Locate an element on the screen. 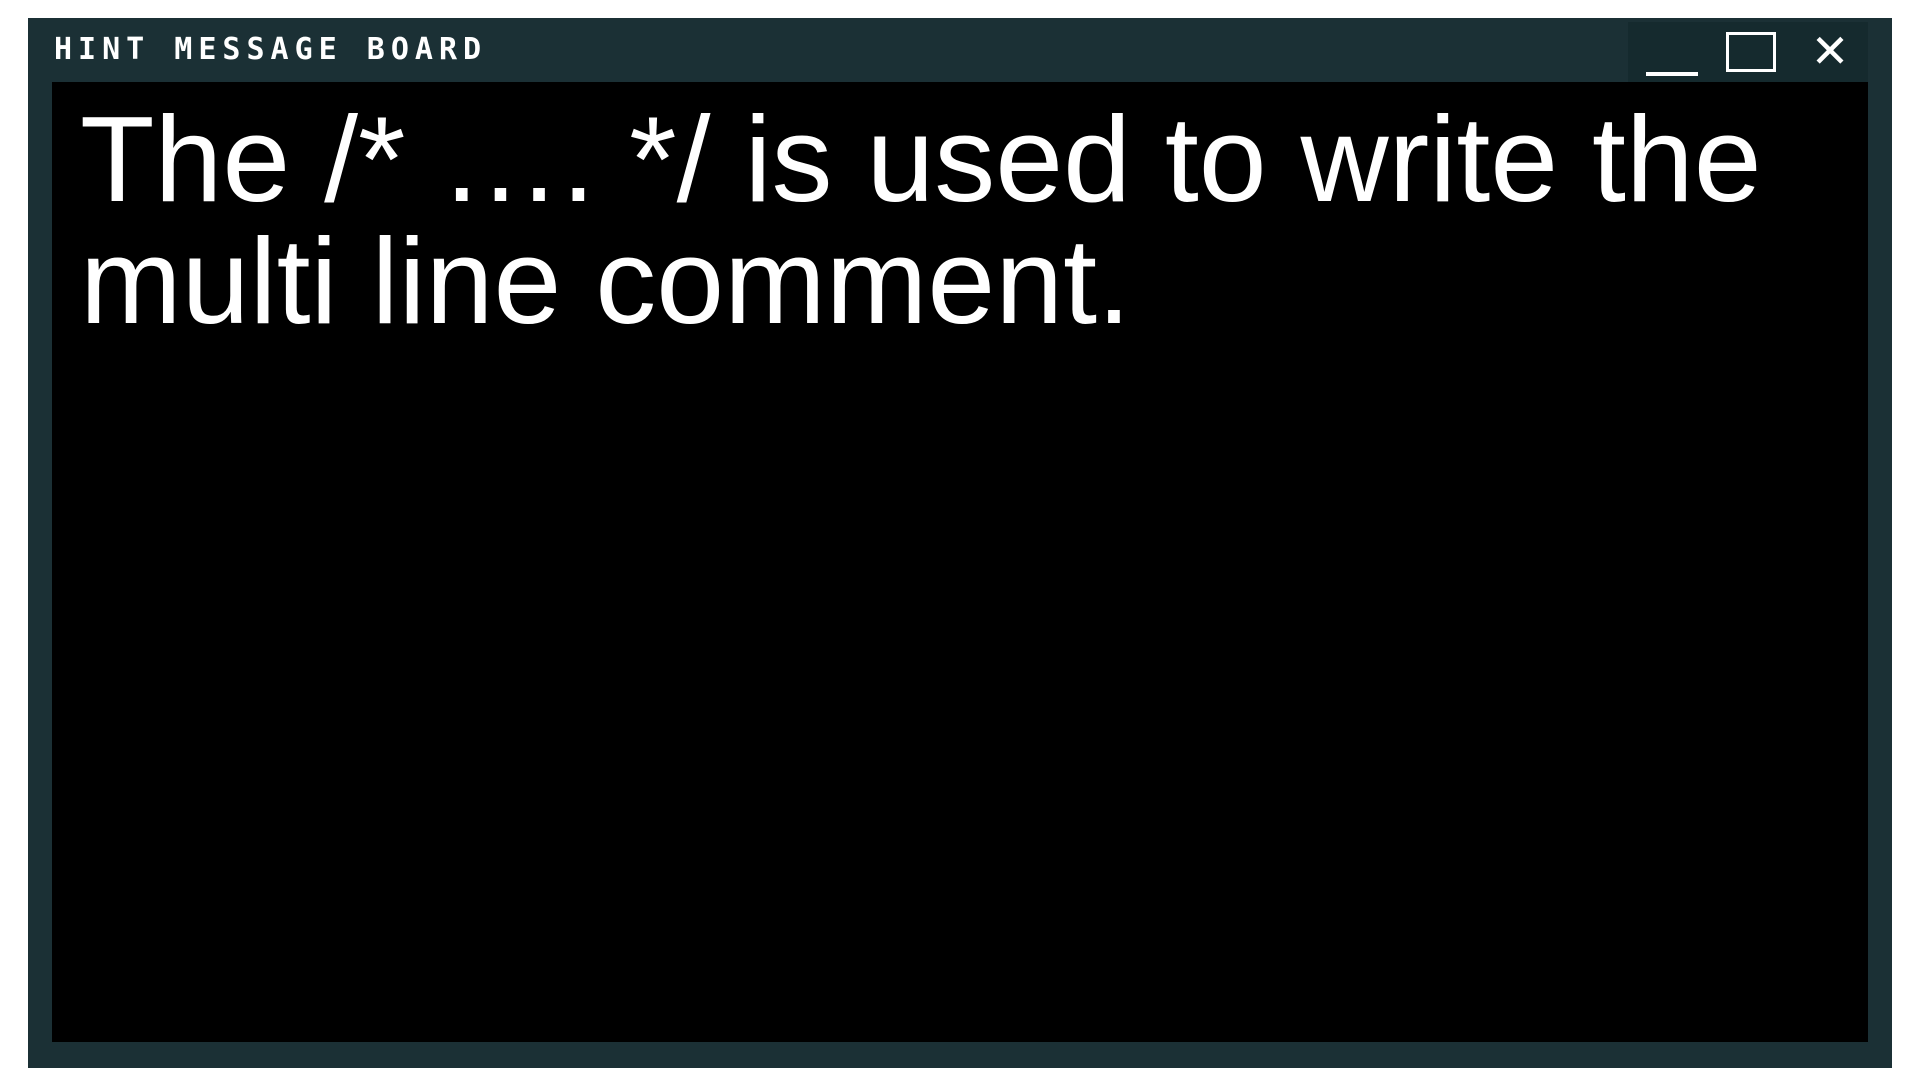 The height and width of the screenshot is (1080, 1920). window-title: HINT MESSAGE BOARD is located at coordinates (271, 49).